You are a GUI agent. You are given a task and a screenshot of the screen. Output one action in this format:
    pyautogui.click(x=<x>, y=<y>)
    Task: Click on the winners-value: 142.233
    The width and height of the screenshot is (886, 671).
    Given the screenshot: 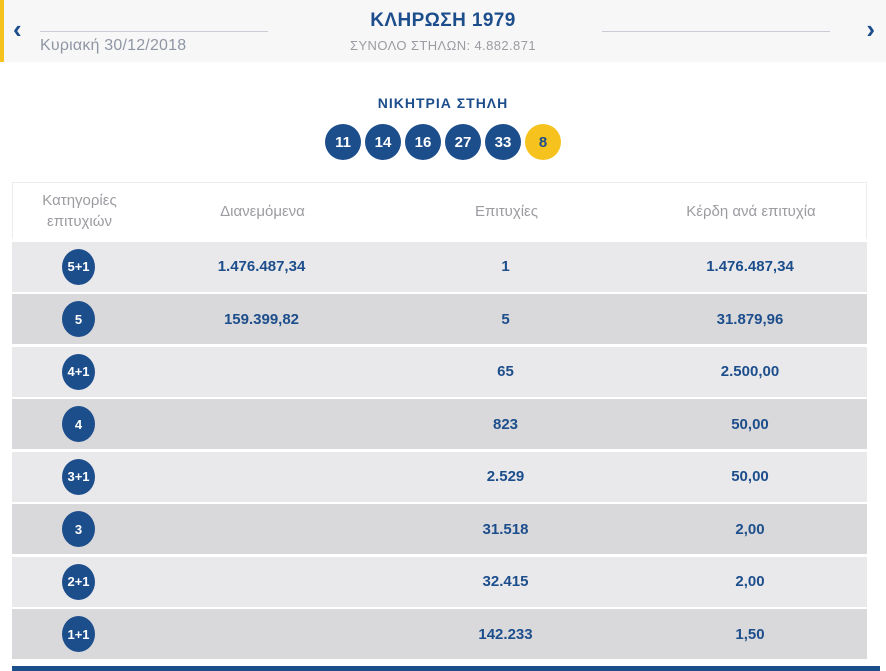 What is the action you would take?
    pyautogui.click(x=505, y=634)
    